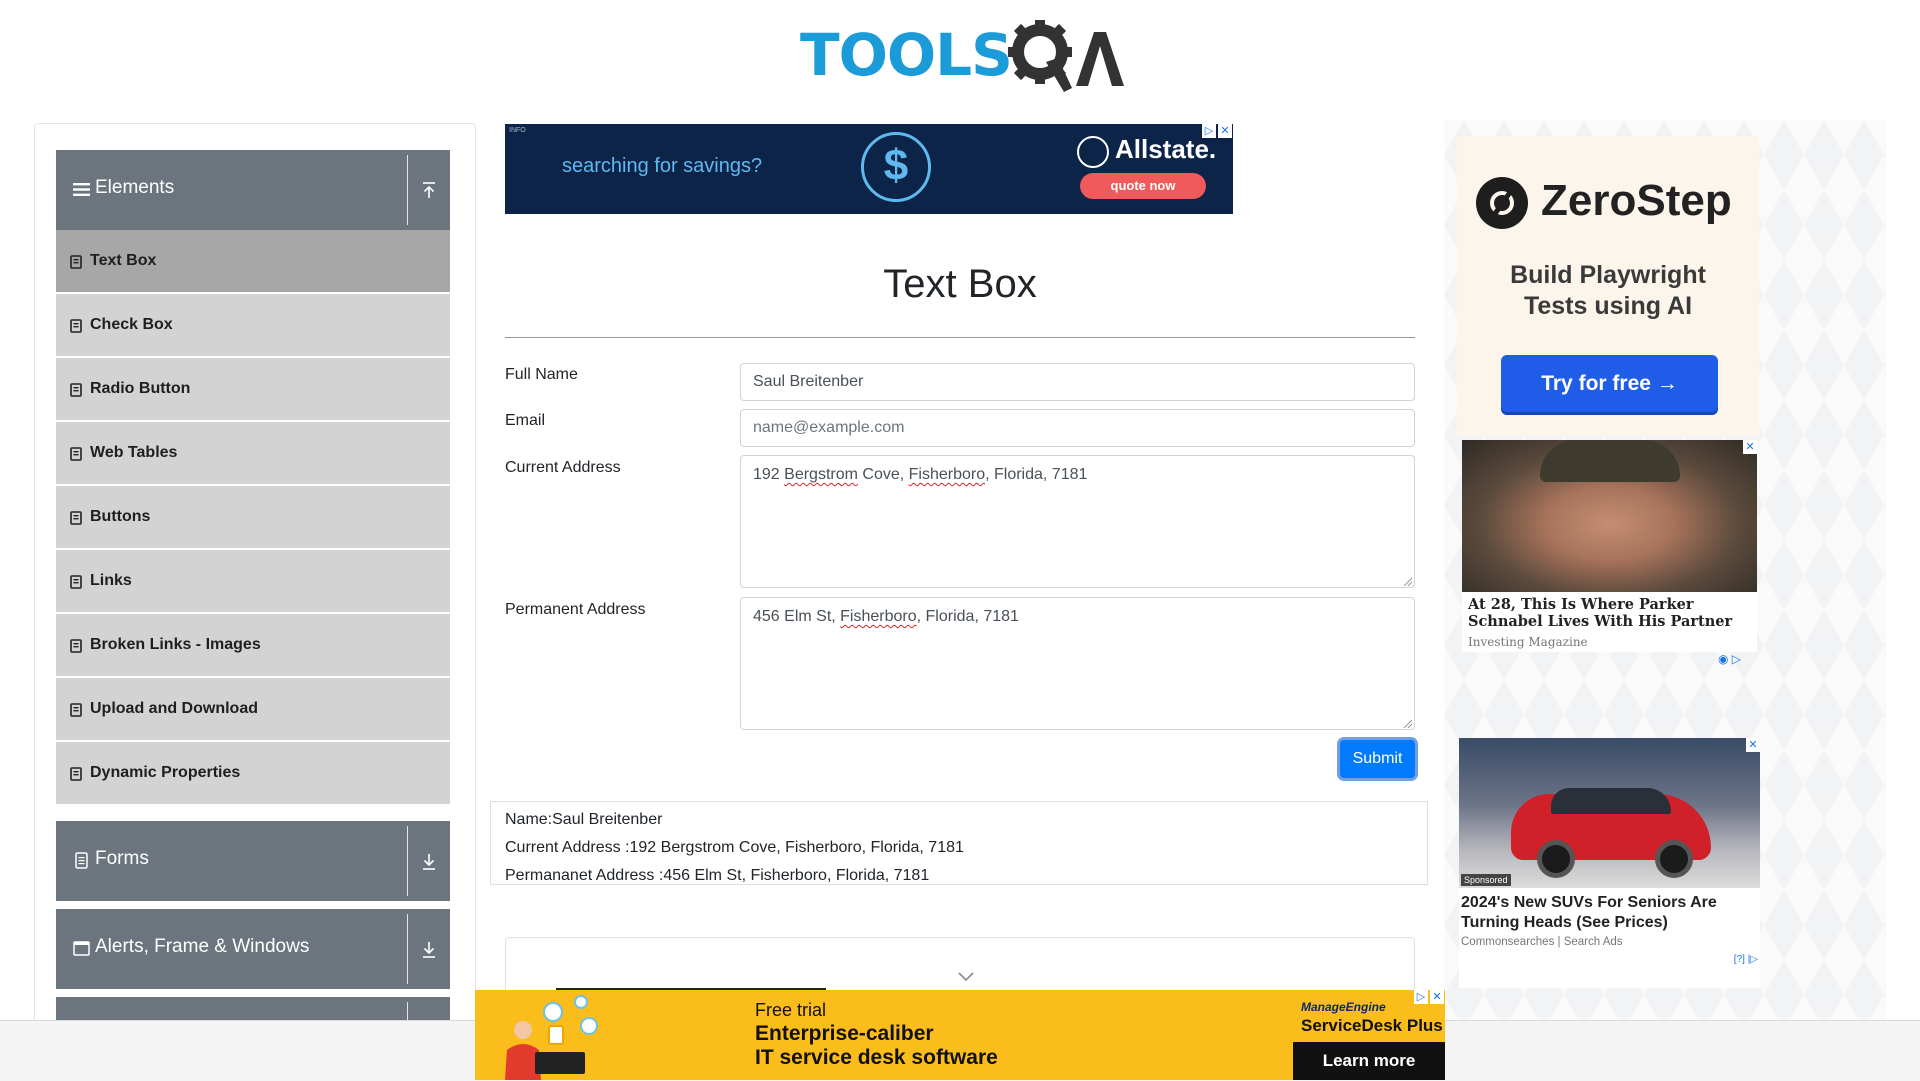  I want to click on sidebar-item-web-tables: Web Tables, so click(253, 454).